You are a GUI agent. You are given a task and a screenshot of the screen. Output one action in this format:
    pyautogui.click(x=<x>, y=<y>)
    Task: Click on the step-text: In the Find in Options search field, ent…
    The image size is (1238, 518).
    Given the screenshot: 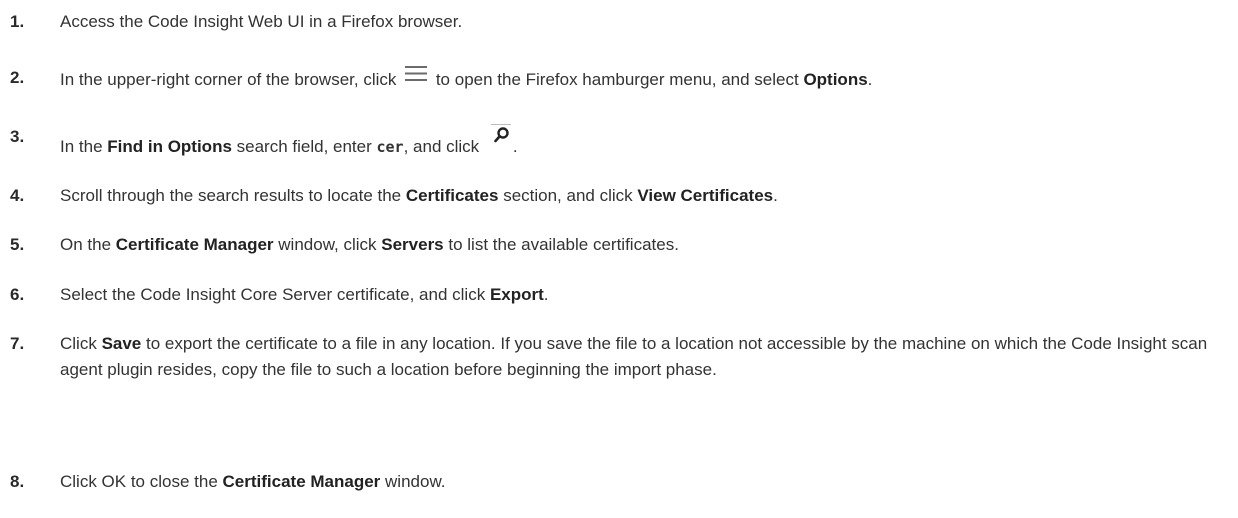 What is the action you would take?
    pyautogui.click(x=644, y=142)
    